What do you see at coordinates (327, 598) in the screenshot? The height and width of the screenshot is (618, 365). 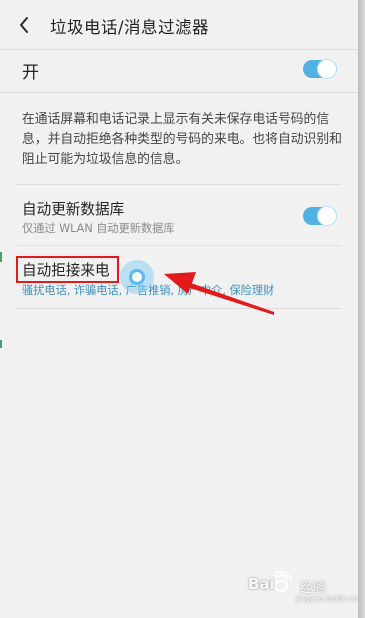 I see `watermark-url: jingyan.baidu.com` at bounding box center [327, 598].